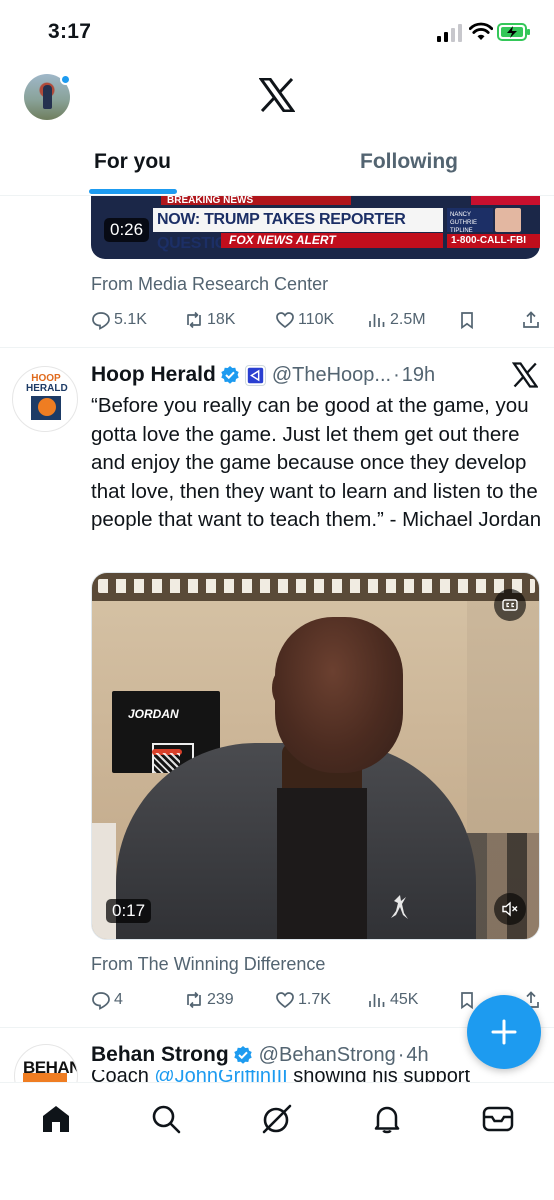  What do you see at coordinates (277, 31) in the screenshot?
I see `status-bar: 3:17` at bounding box center [277, 31].